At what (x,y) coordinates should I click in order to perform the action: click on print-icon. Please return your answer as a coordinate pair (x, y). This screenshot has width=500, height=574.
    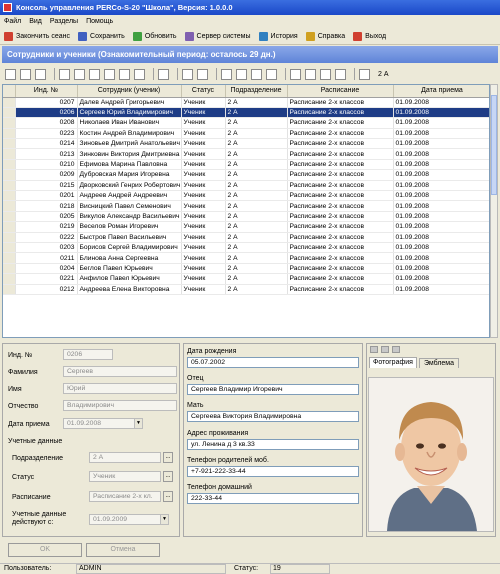
    Looking at the image, I should click on (163, 74).